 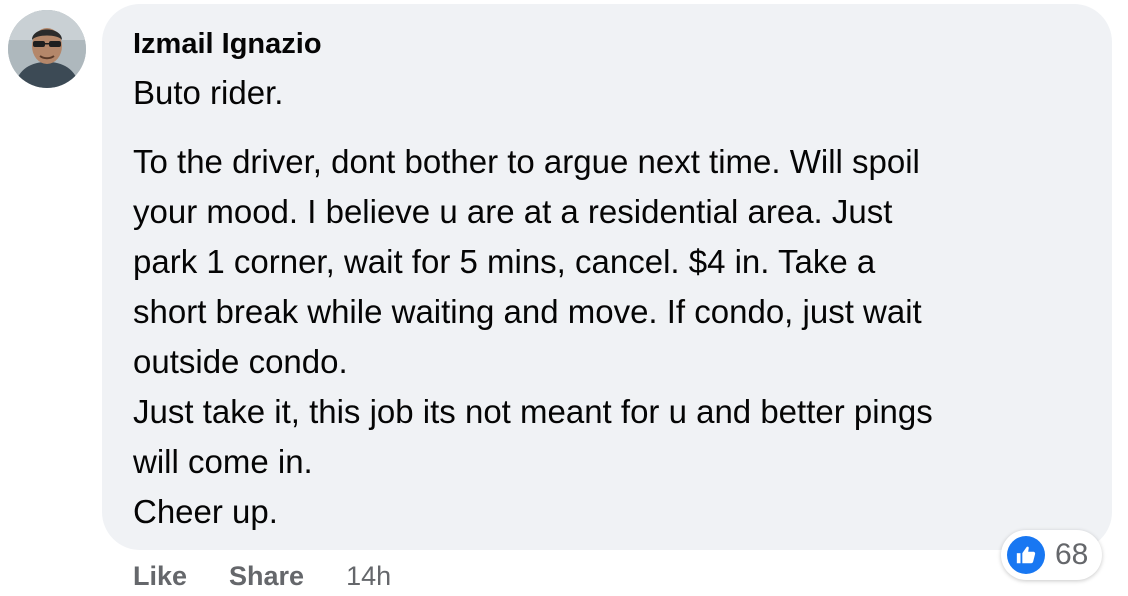 What do you see at coordinates (1026, 555) in the screenshot?
I see `thumbs-up-icon` at bounding box center [1026, 555].